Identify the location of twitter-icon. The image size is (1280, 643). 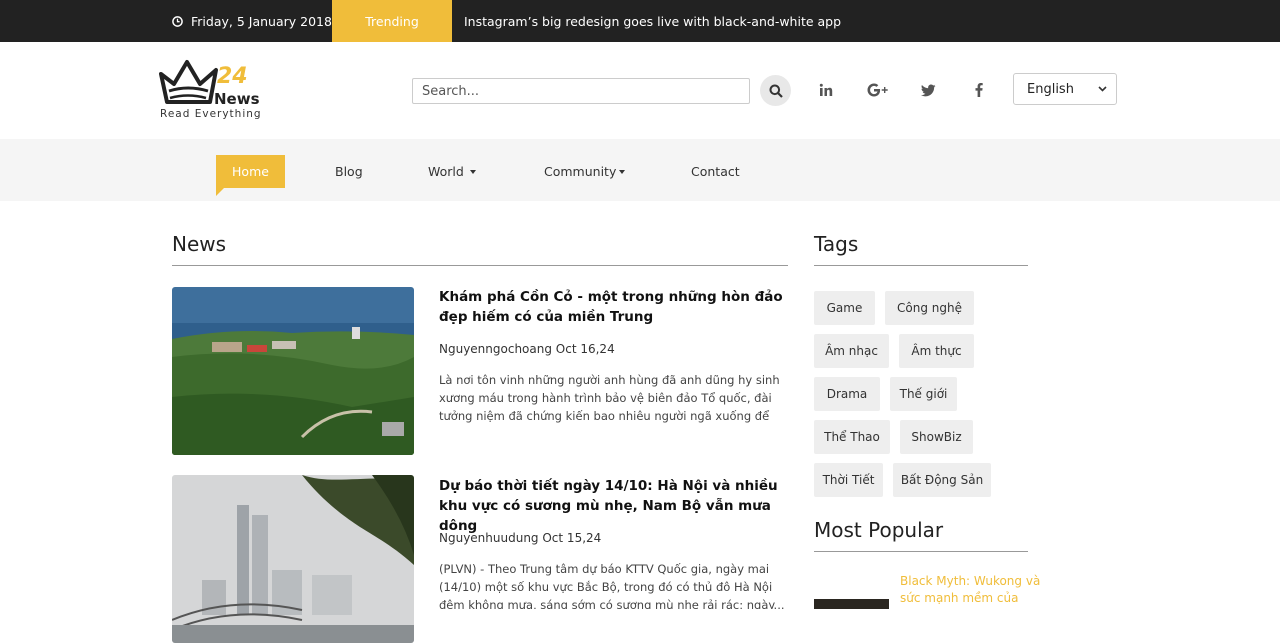
(928, 90).